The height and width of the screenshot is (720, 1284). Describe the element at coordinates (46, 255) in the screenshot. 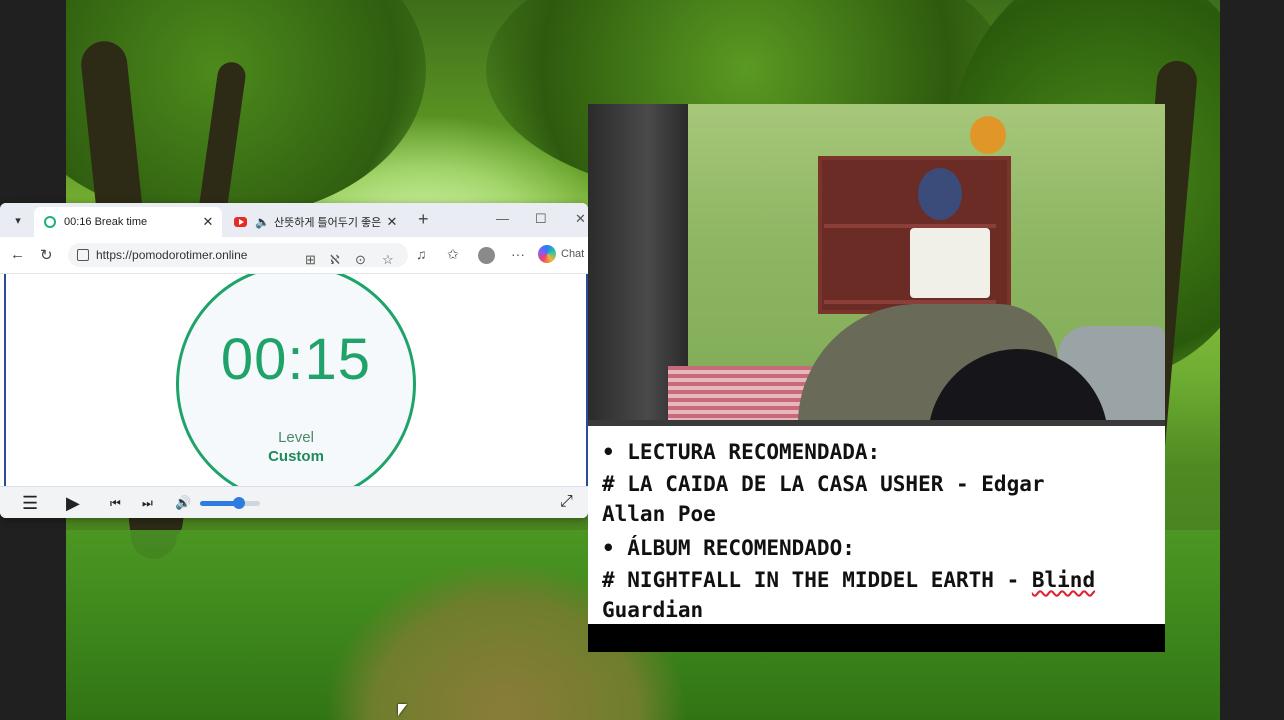

I see `refresh-icon: ↻` at that location.